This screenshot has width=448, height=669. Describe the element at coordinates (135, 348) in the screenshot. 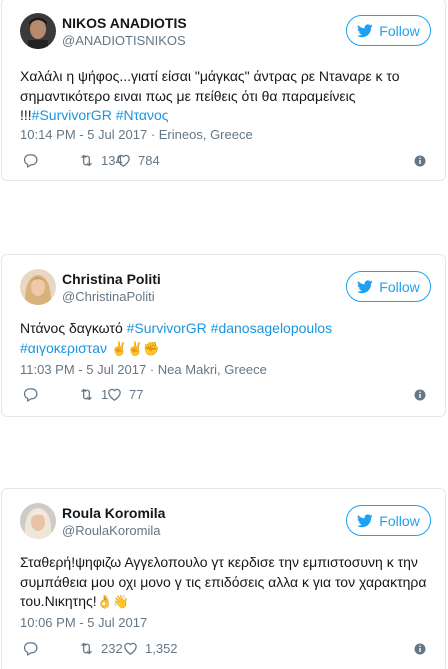

I see `emoji-group: ✌✌✊` at that location.